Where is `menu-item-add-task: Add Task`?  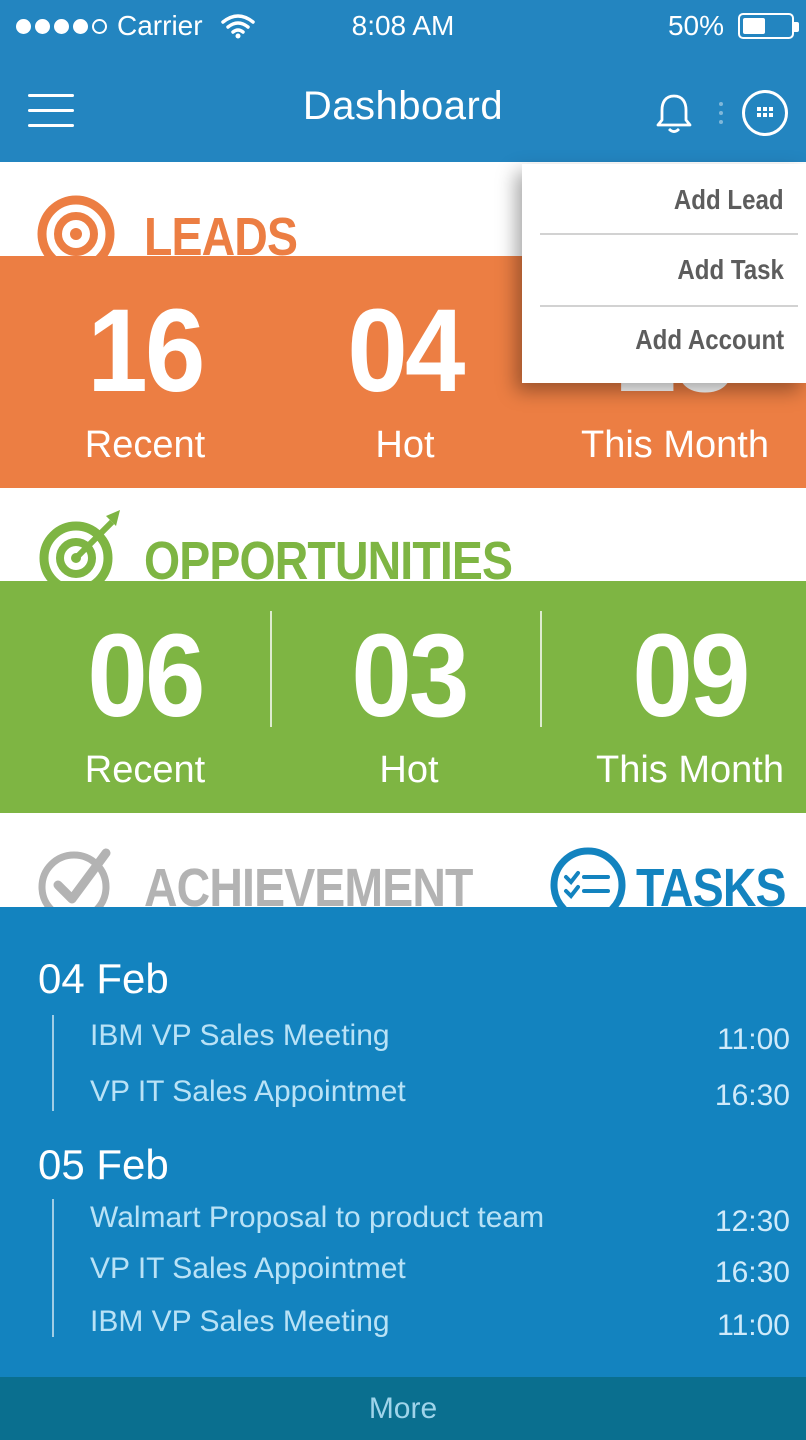
menu-item-add-task: Add Task is located at coordinates (730, 270).